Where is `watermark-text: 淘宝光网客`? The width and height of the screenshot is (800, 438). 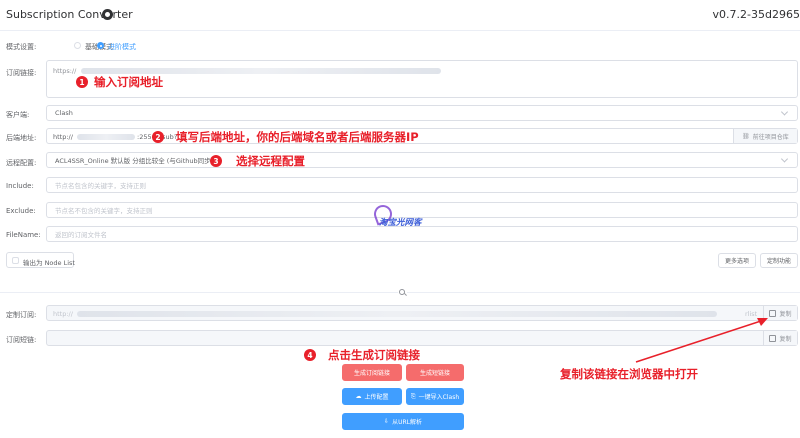
watermark-text: 淘宝光网客 is located at coordinates (400, 223).